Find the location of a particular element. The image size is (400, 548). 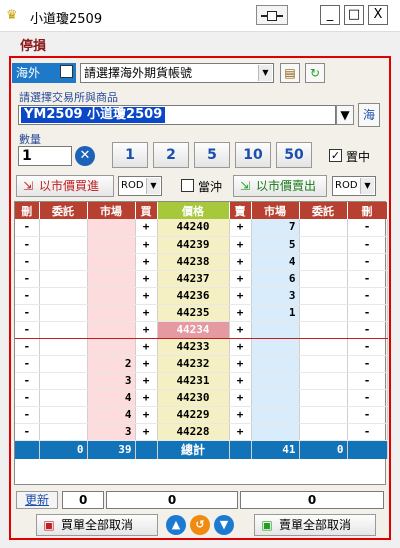

pin-toggle-button is located at coordinates (272, 15).